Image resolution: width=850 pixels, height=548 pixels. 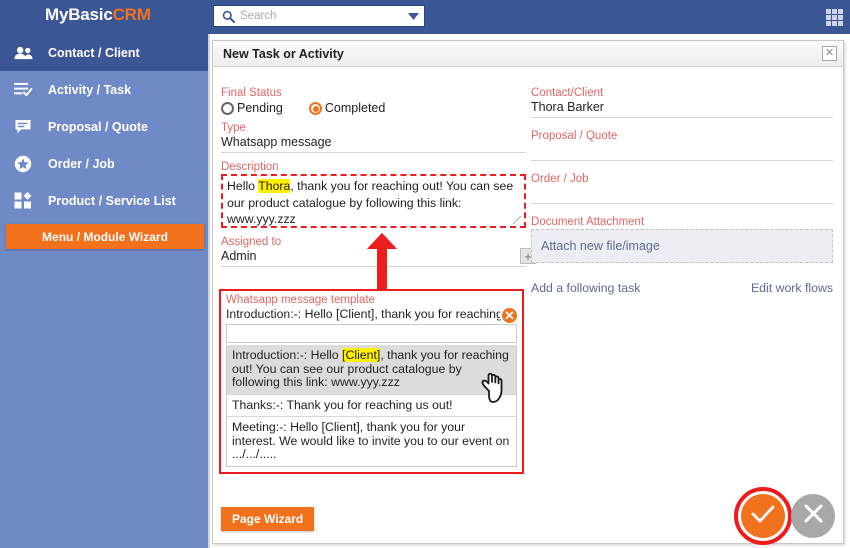 I want to click on page-wizard-button: Page Wizard, so click(x=268, y=519).